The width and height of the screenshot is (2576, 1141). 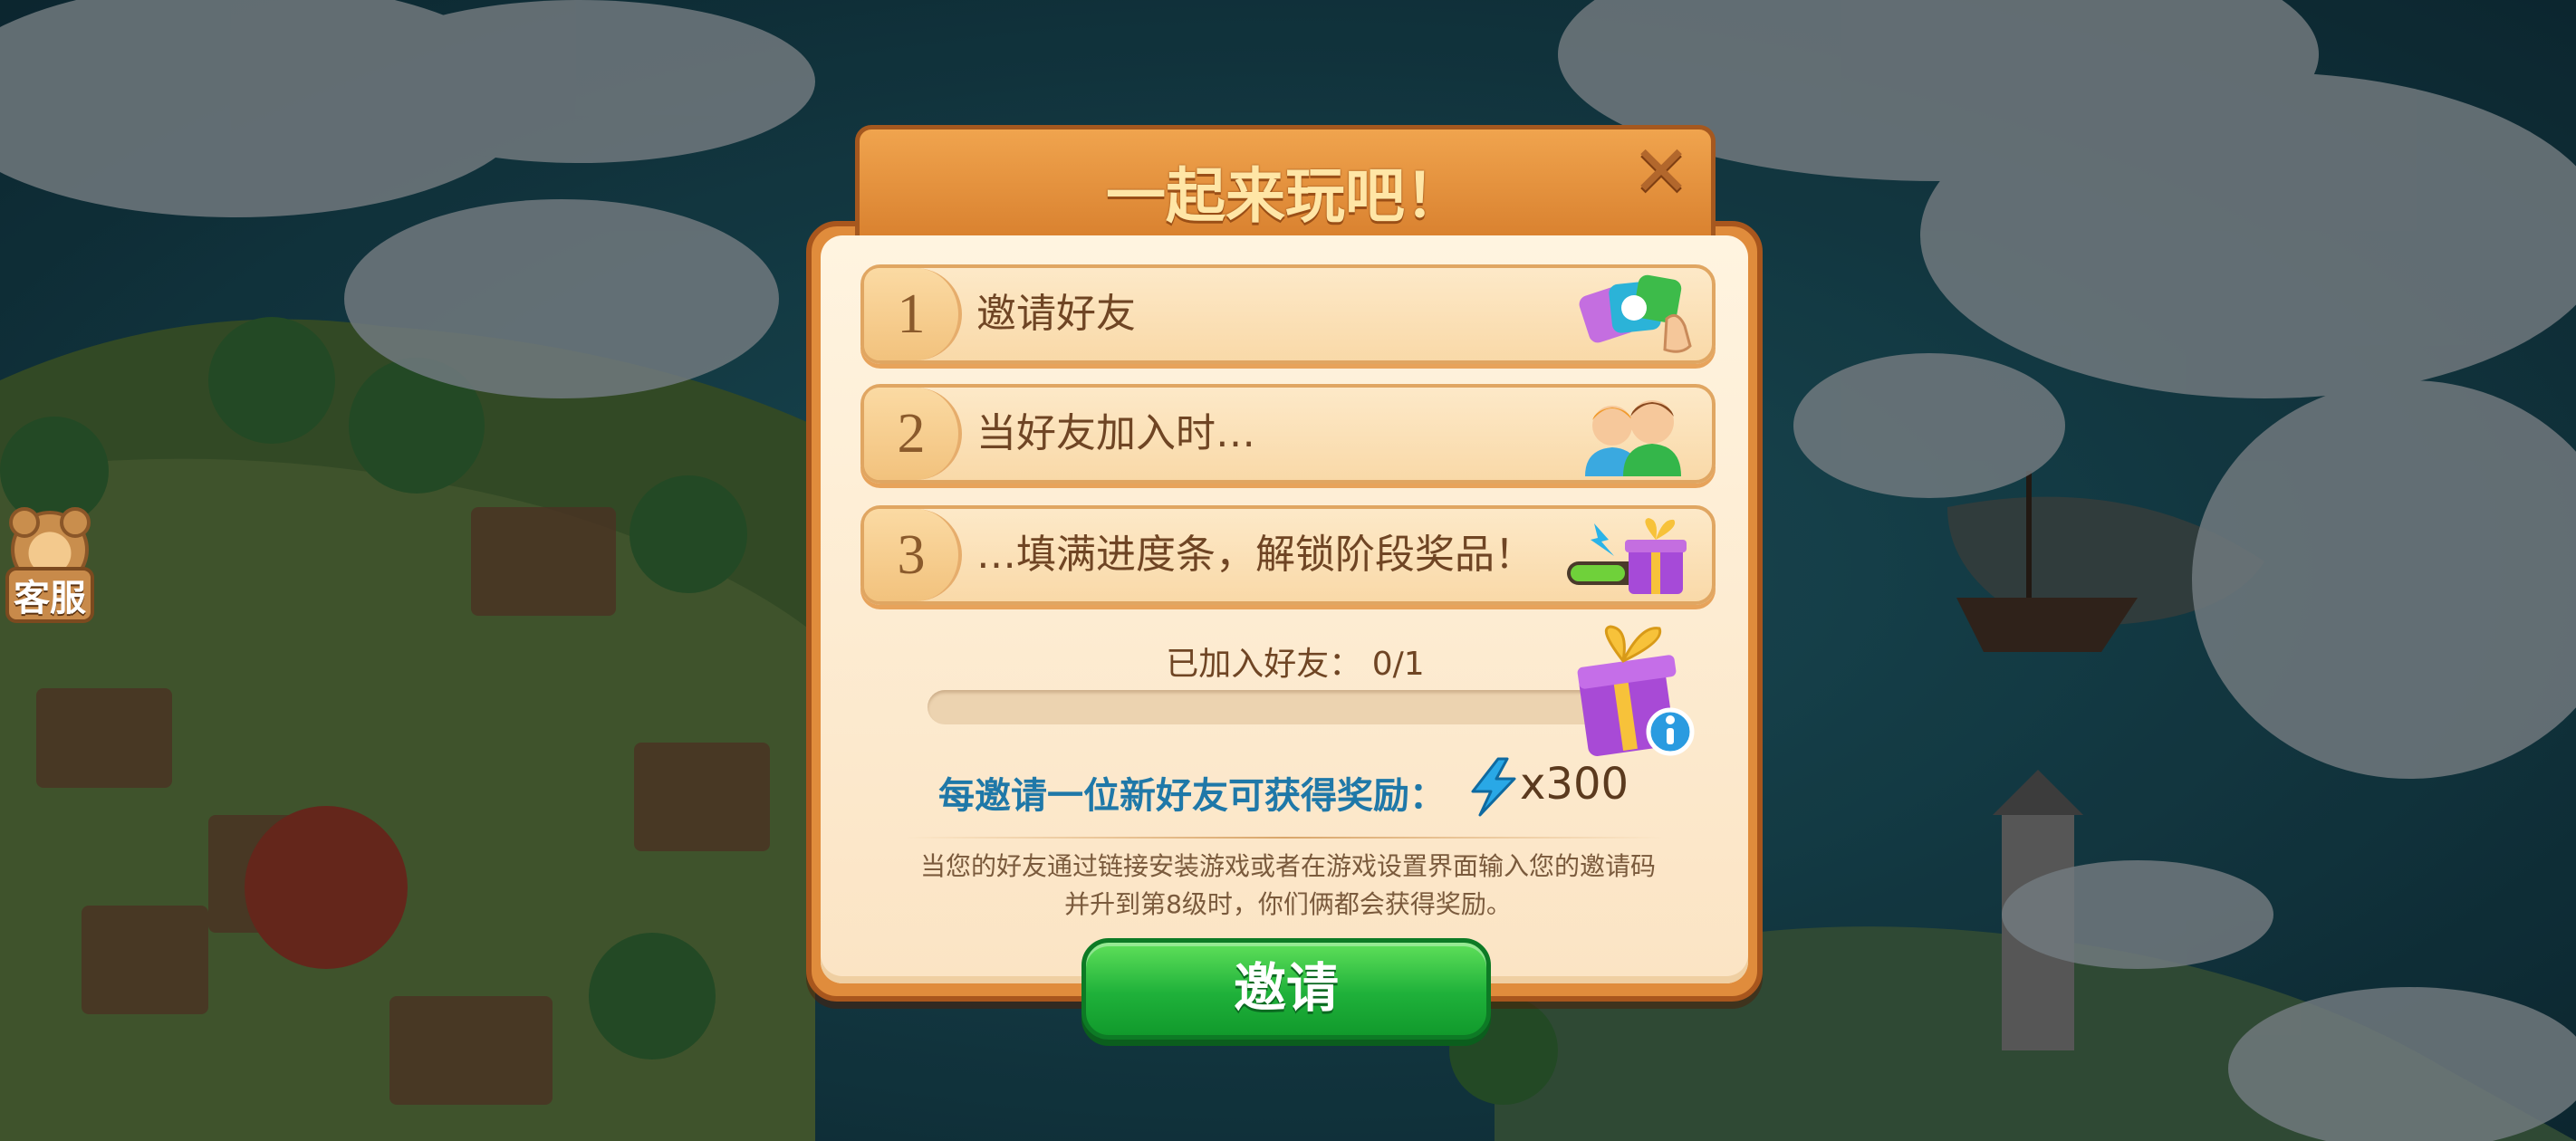 I want to click on description-line: 当您的好友通过链接安装游戏或者在游戏设置界面输入您的邀请码, so click(x=1287, y=866).